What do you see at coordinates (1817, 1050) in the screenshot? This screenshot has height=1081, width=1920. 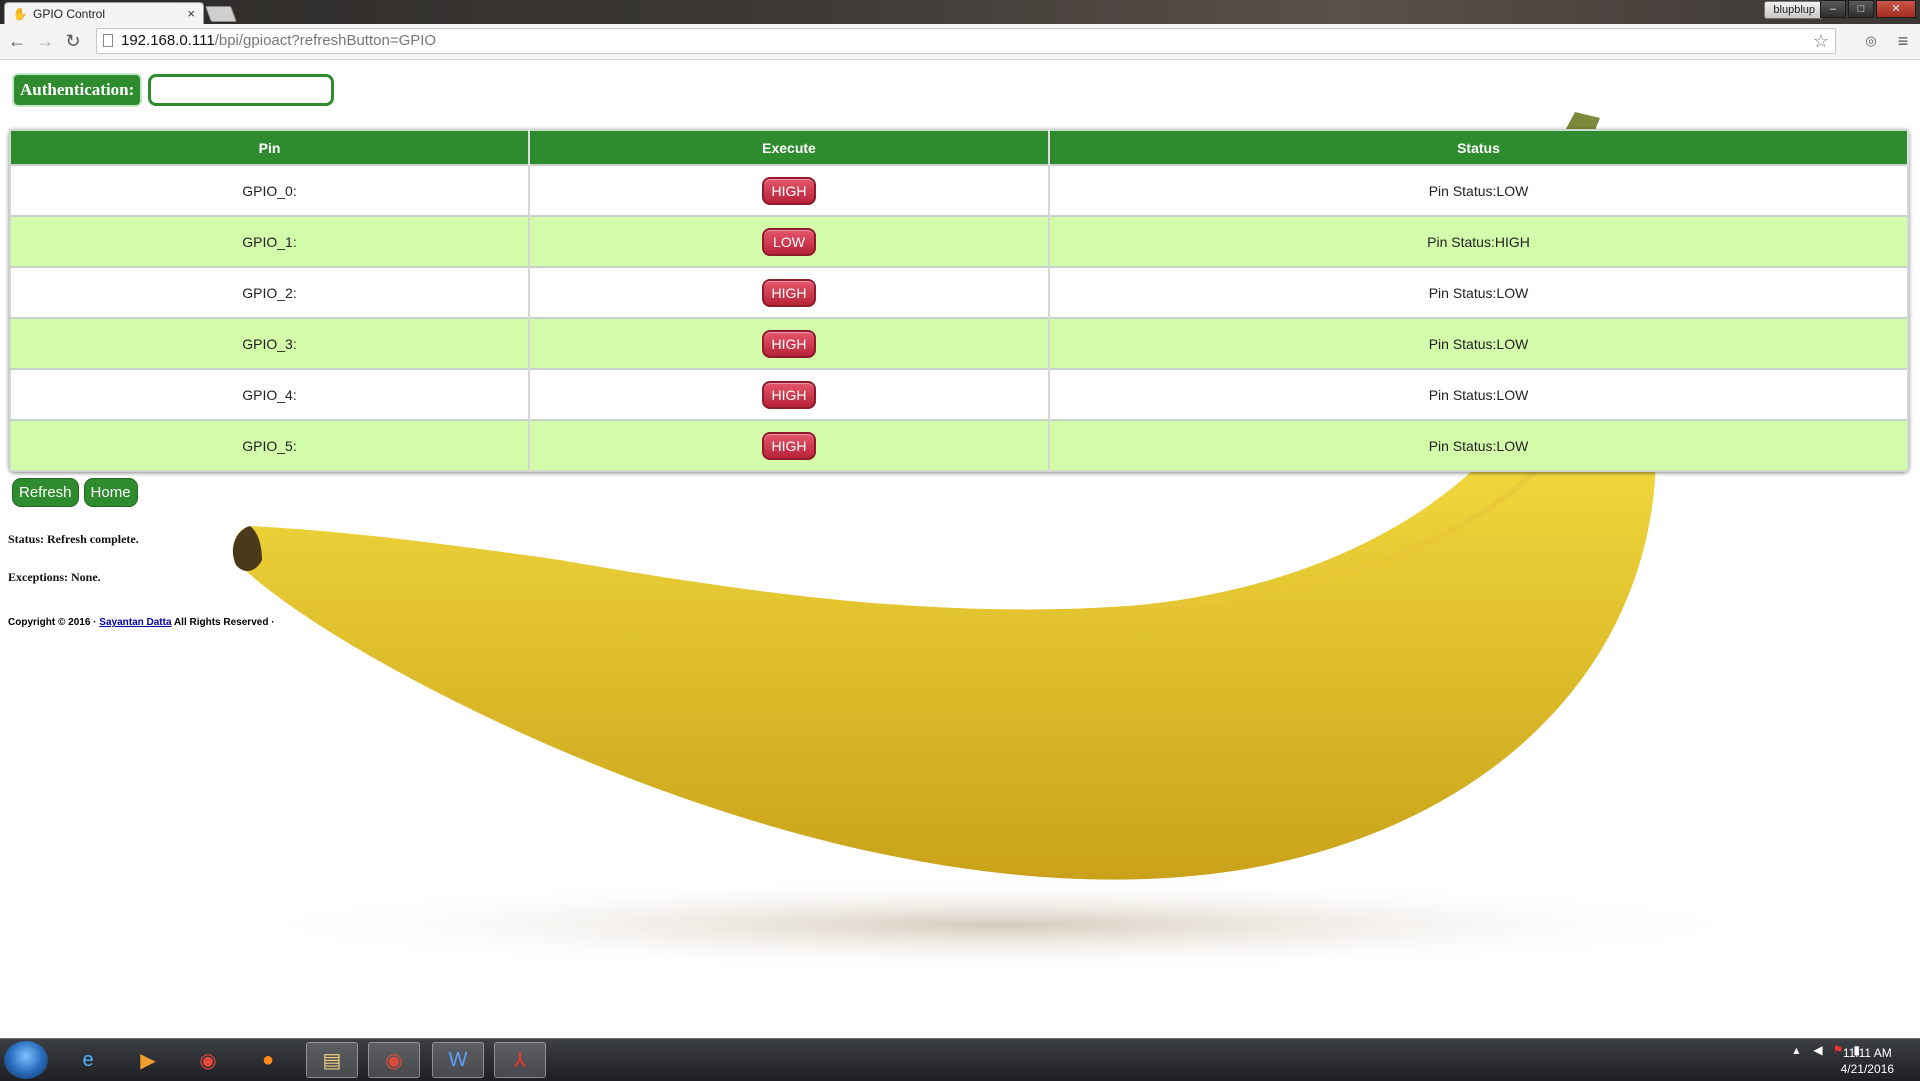 I see `volume-icon: ◀` at bounding box center [1817, 1050].